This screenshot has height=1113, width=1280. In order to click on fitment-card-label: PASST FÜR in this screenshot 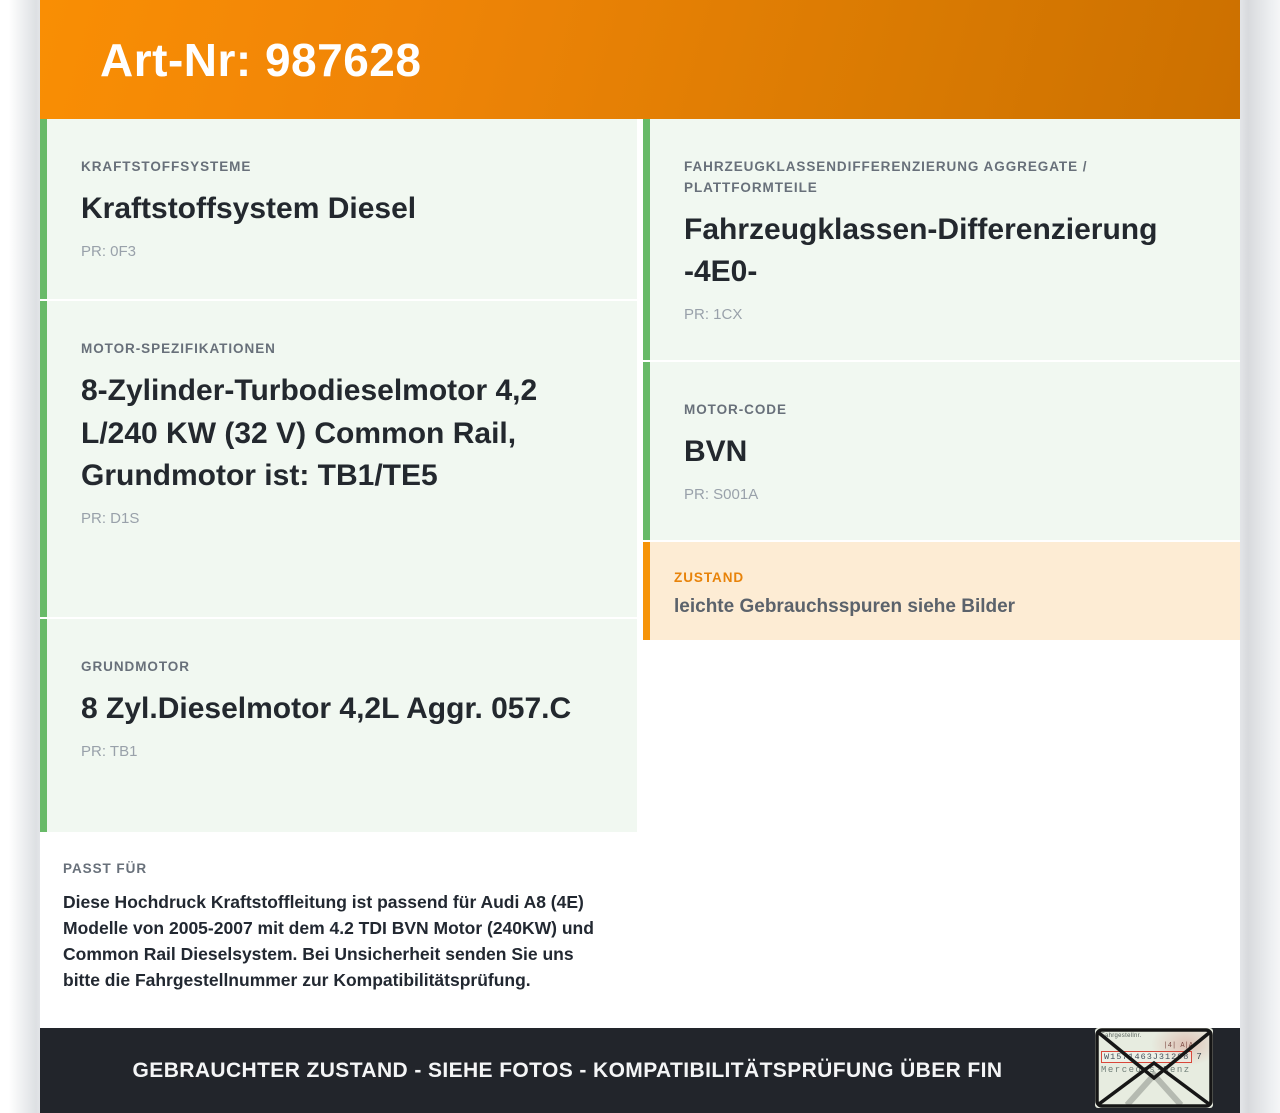, I will do `click(105, 868)`.